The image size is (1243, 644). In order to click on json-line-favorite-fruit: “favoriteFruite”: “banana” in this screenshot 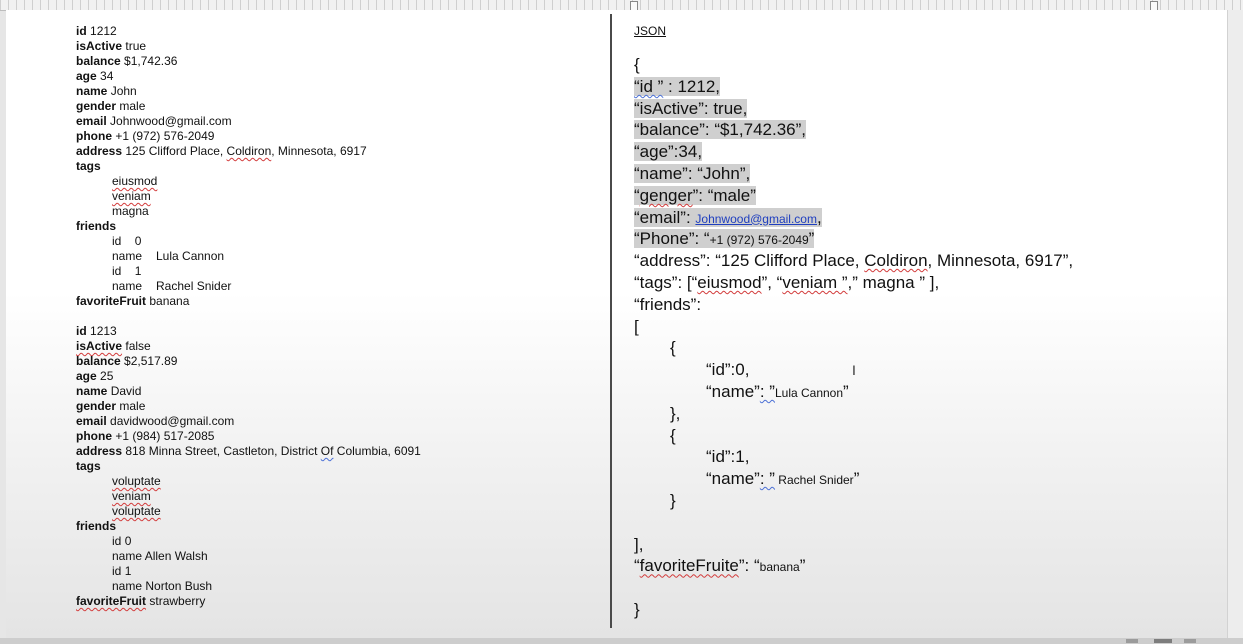, I will do `click(720, 566)`.